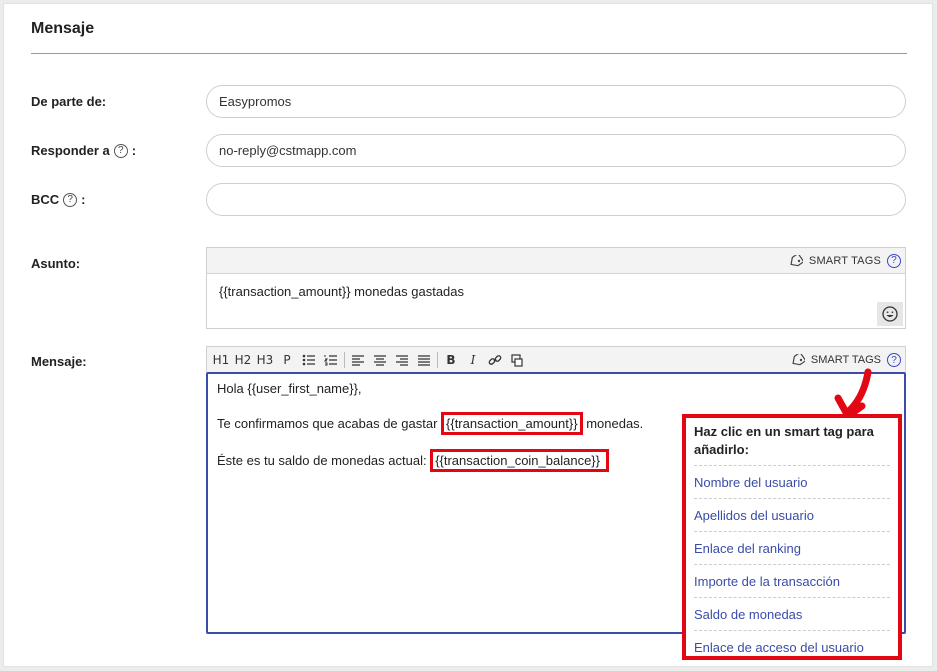  I want to click on align-center-icon, so click(380, 360).